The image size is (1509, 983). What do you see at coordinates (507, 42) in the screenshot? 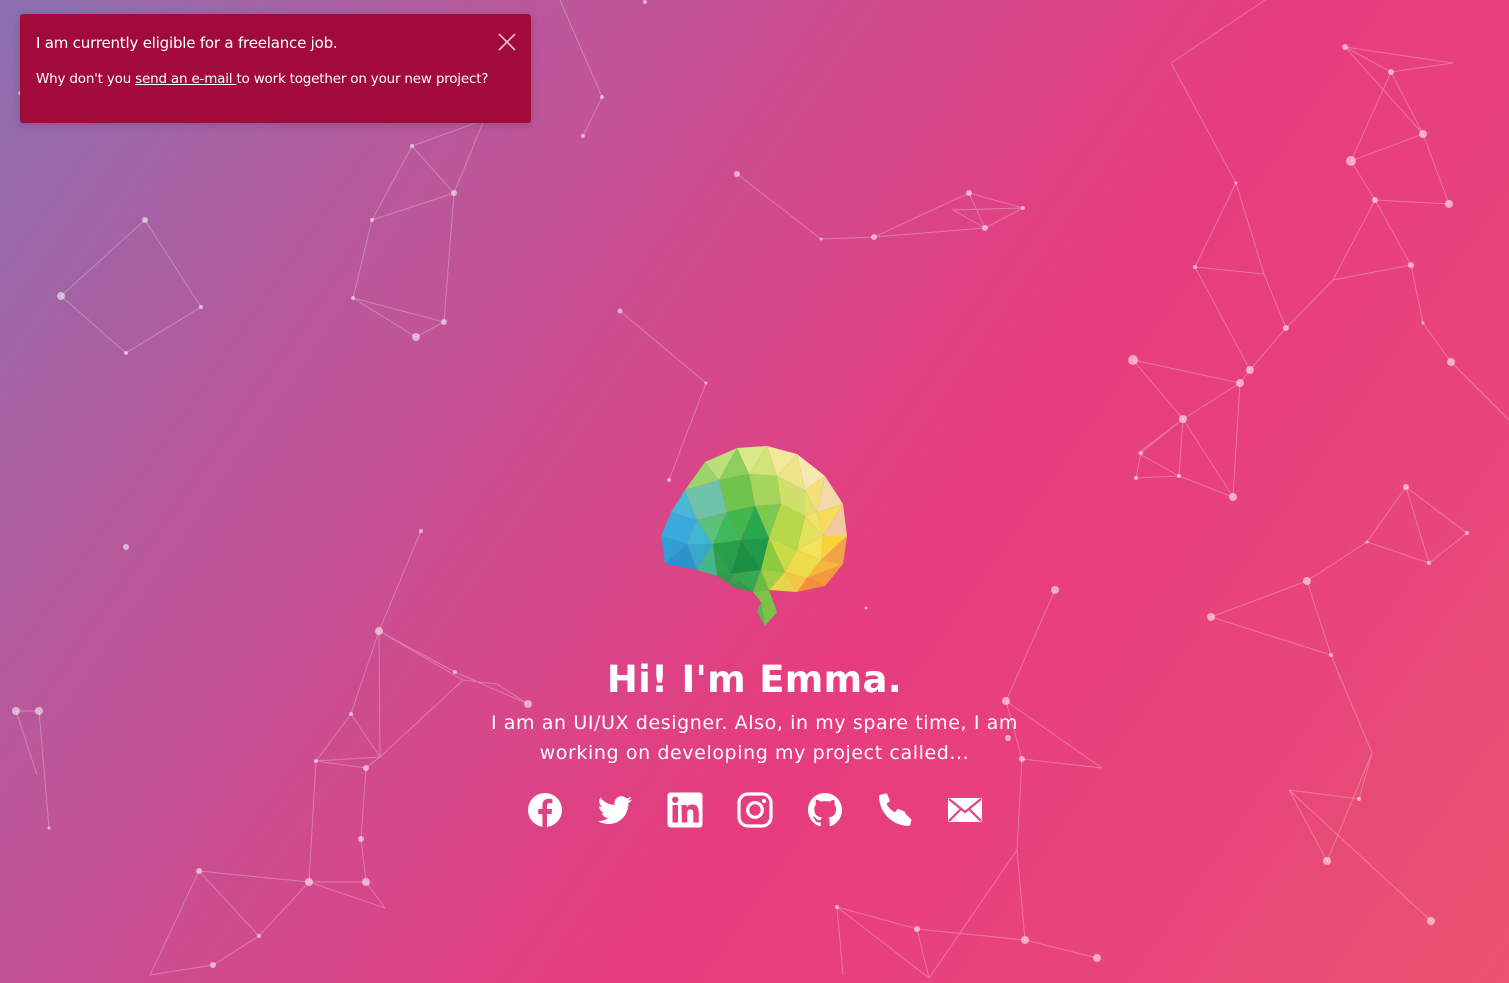
I see `close-icon` at bounding box center [507, 42].